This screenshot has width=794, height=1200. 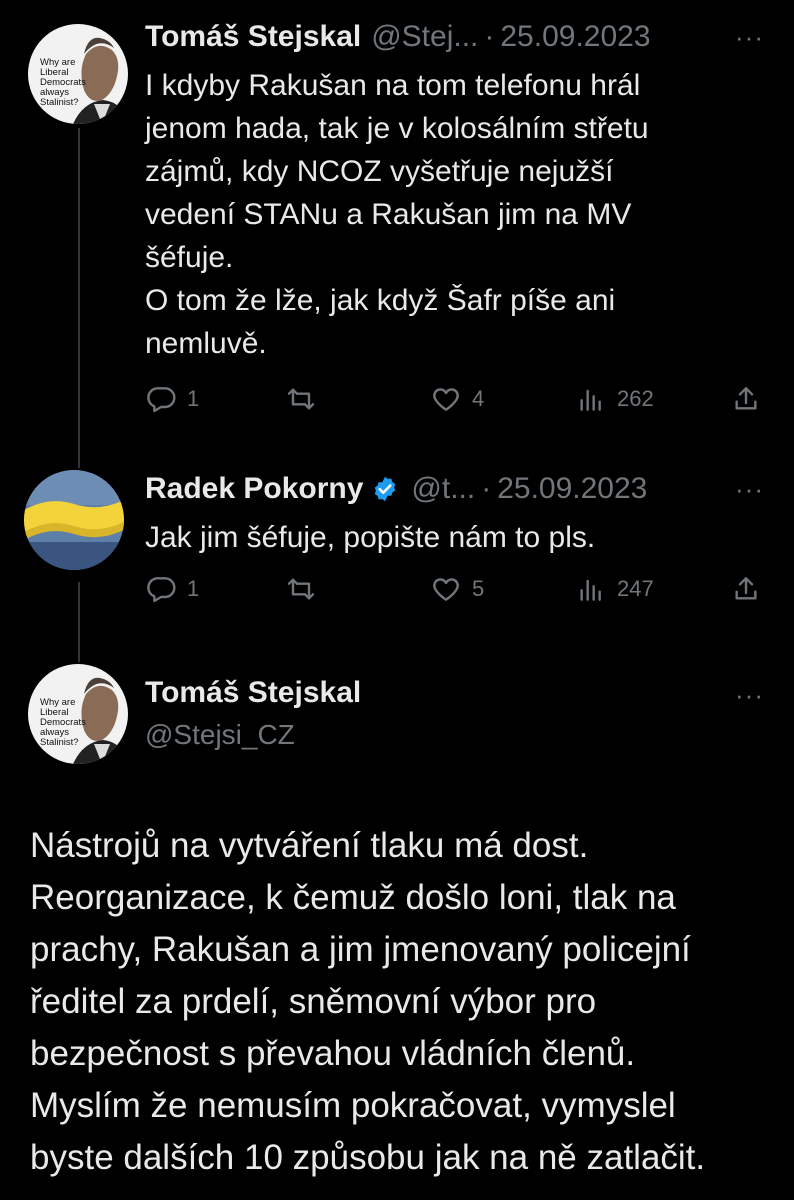 I want to click on text-line: jenom hada, tak je v kolosálním střetu, so click(x=397, y=128).